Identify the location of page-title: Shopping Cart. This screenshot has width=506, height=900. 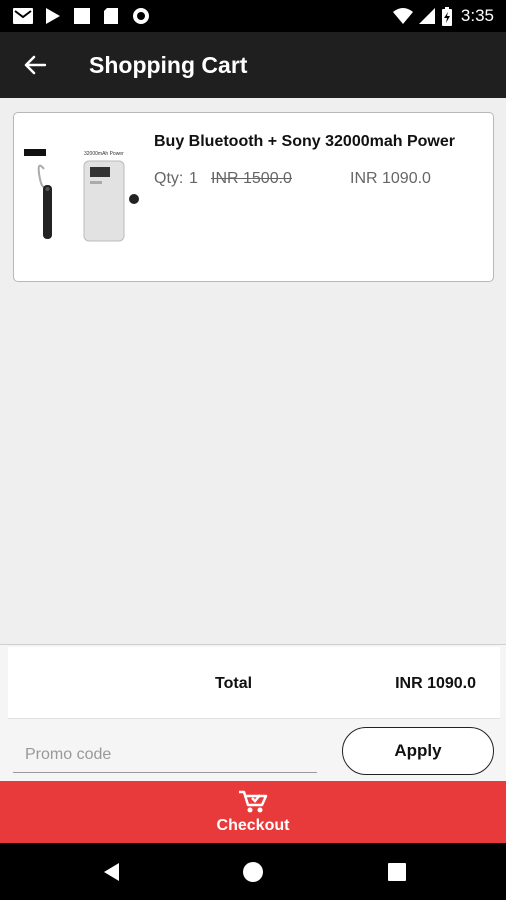
(168, 65).